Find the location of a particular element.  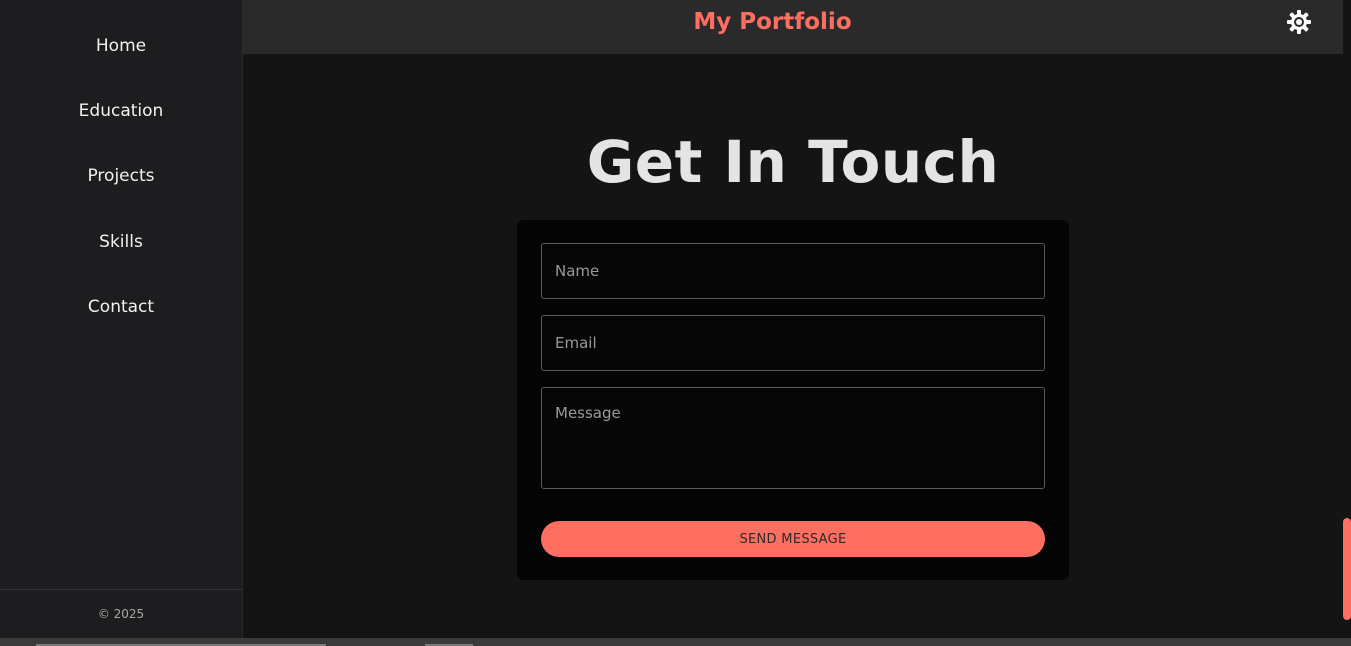

scrollbar-thumb is located at coordinates (1347, 569).